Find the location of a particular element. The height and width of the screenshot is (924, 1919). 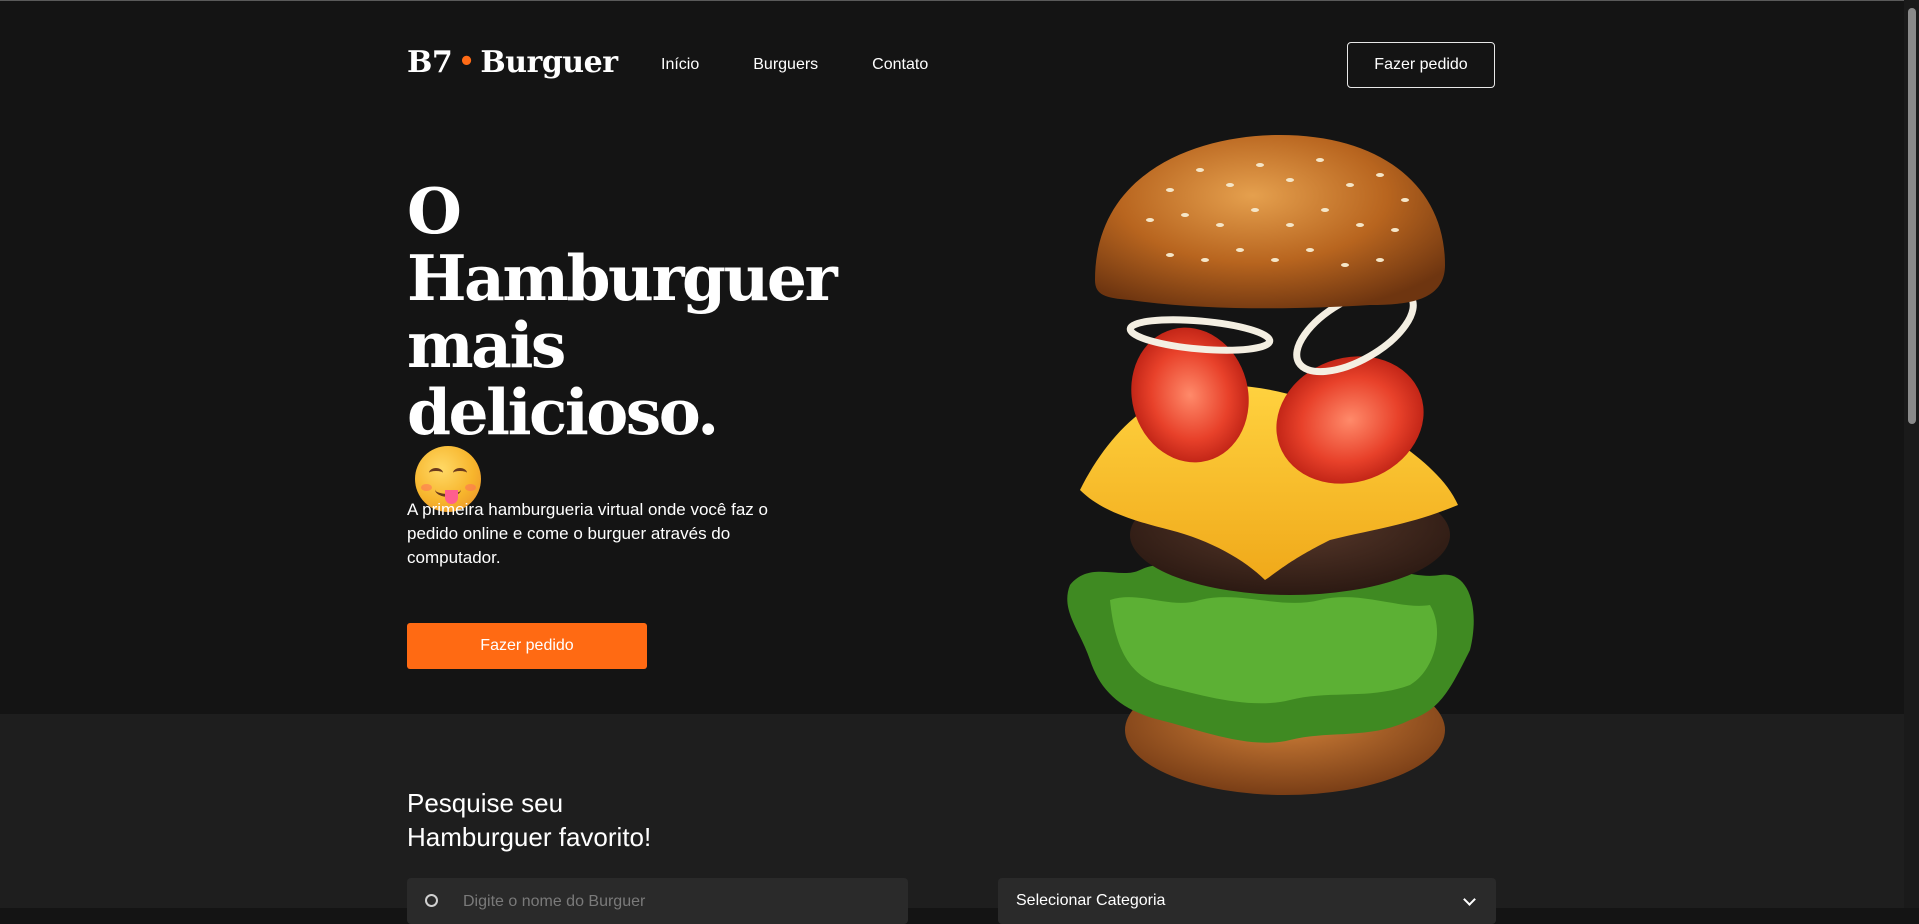

search-title-line-2: Hamburguer favorito! is located at coordinates (529, 837).